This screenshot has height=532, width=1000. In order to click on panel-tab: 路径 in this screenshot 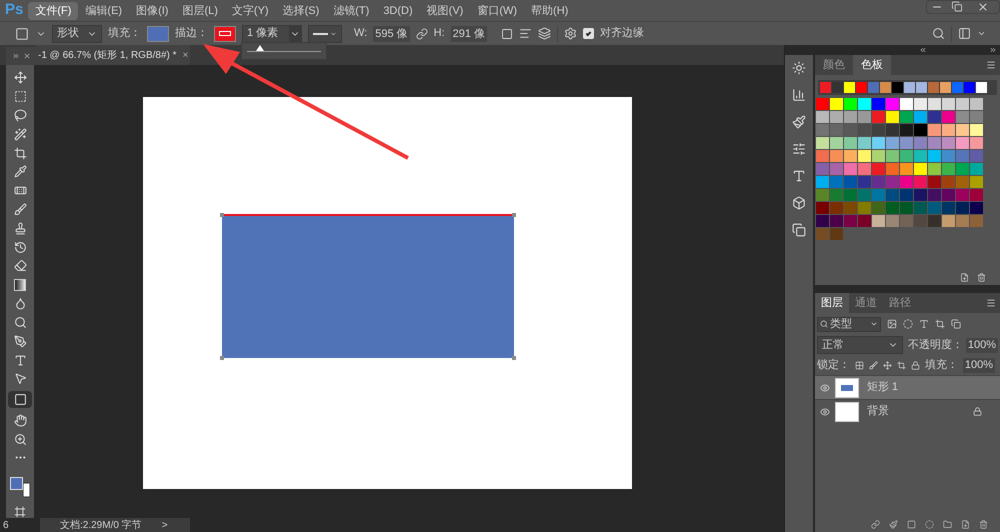, I will do `click(899, 303)`.